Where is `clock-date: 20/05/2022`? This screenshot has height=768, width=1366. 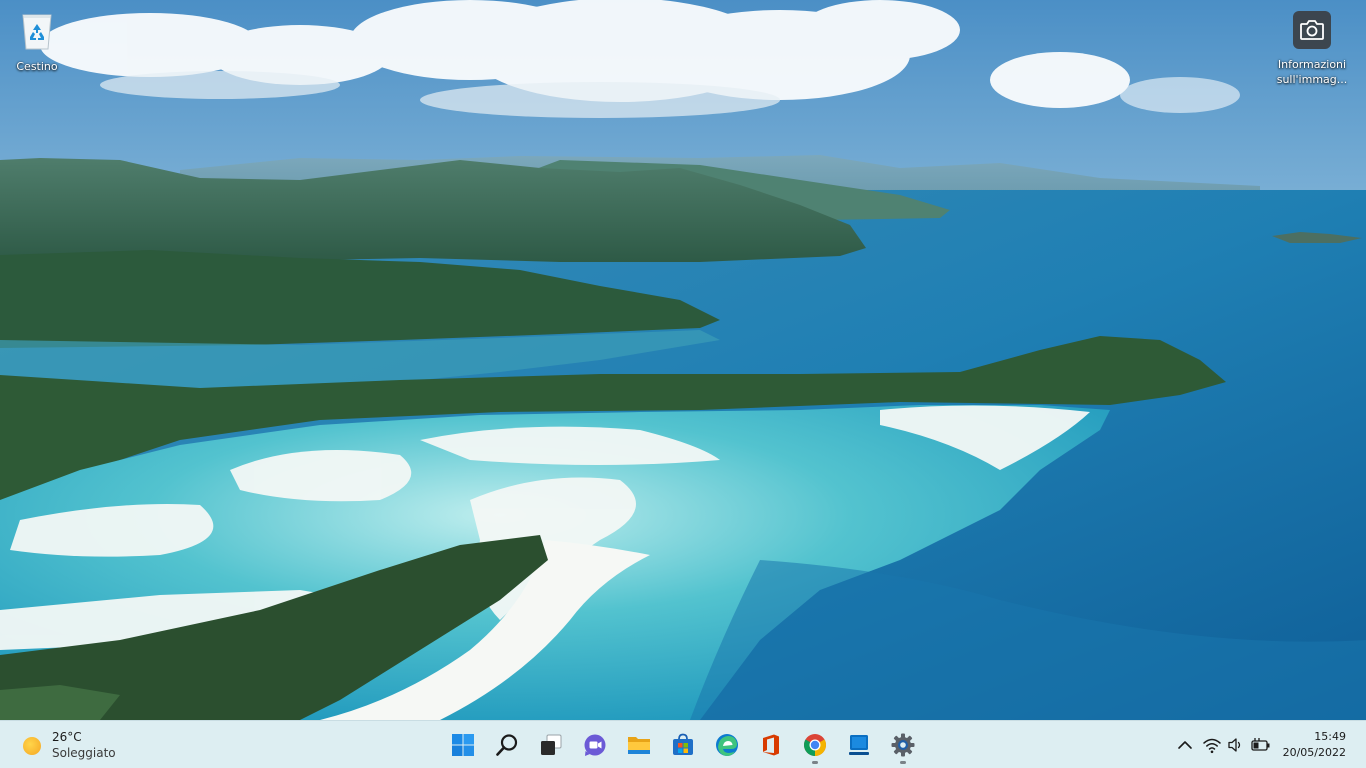 clock-date: 20/05/2022 is located at coordinates (1314, 752).